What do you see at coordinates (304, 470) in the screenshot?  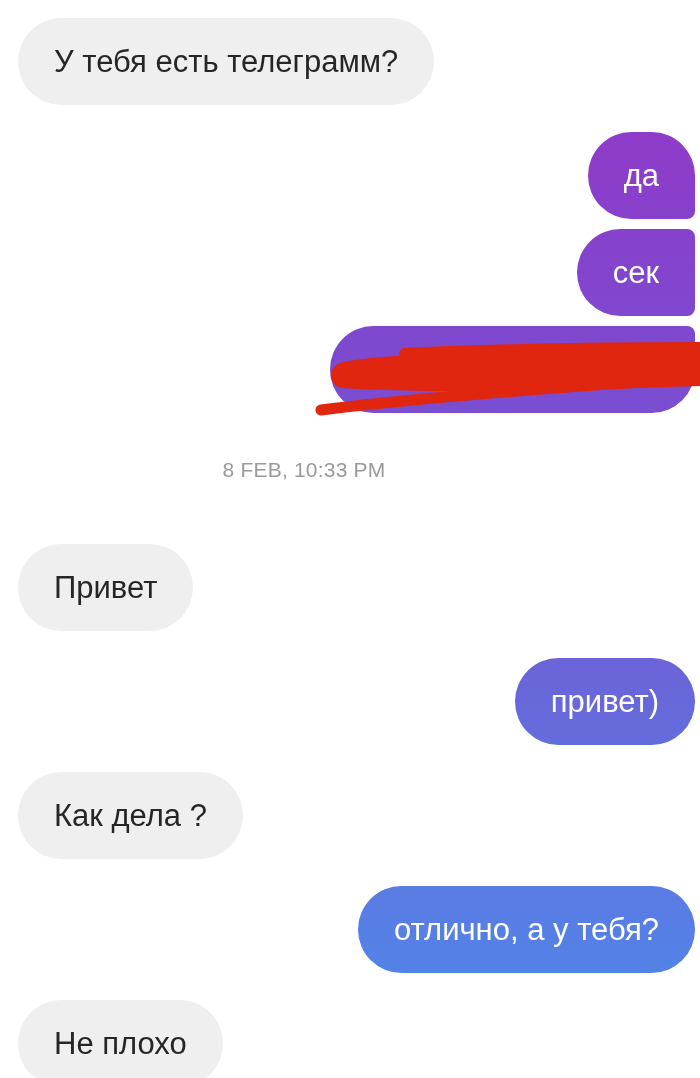 I see `timestamp: 8 FEB, 10:33 PM` at bounding box center [304, 470].